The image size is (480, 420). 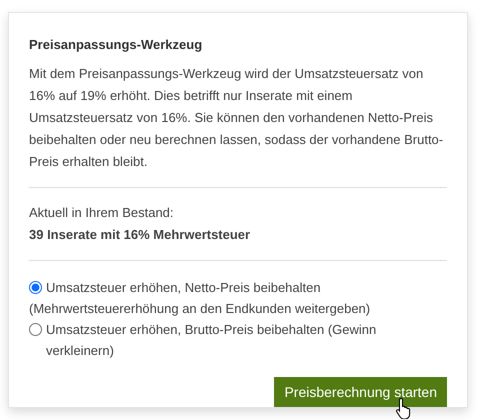 I want to click on panel-title: Preisanpassungs-Werkzeug, so click(x=116, y=45).